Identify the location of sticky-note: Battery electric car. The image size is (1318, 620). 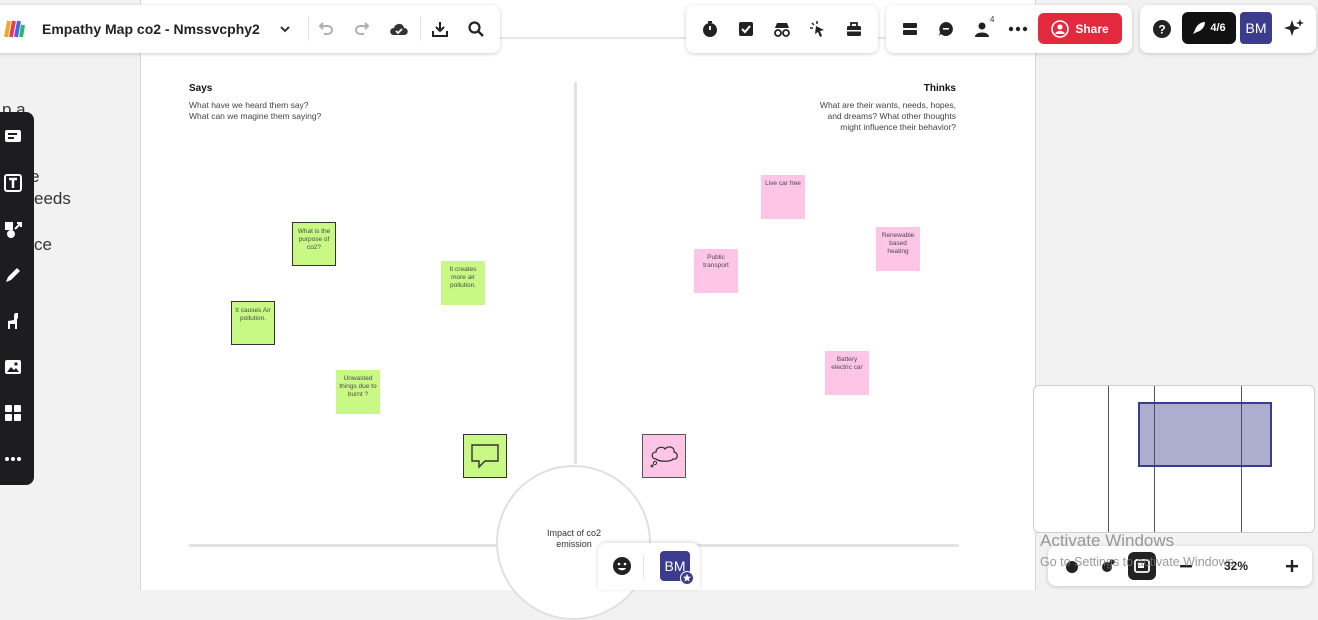
(847, 373).